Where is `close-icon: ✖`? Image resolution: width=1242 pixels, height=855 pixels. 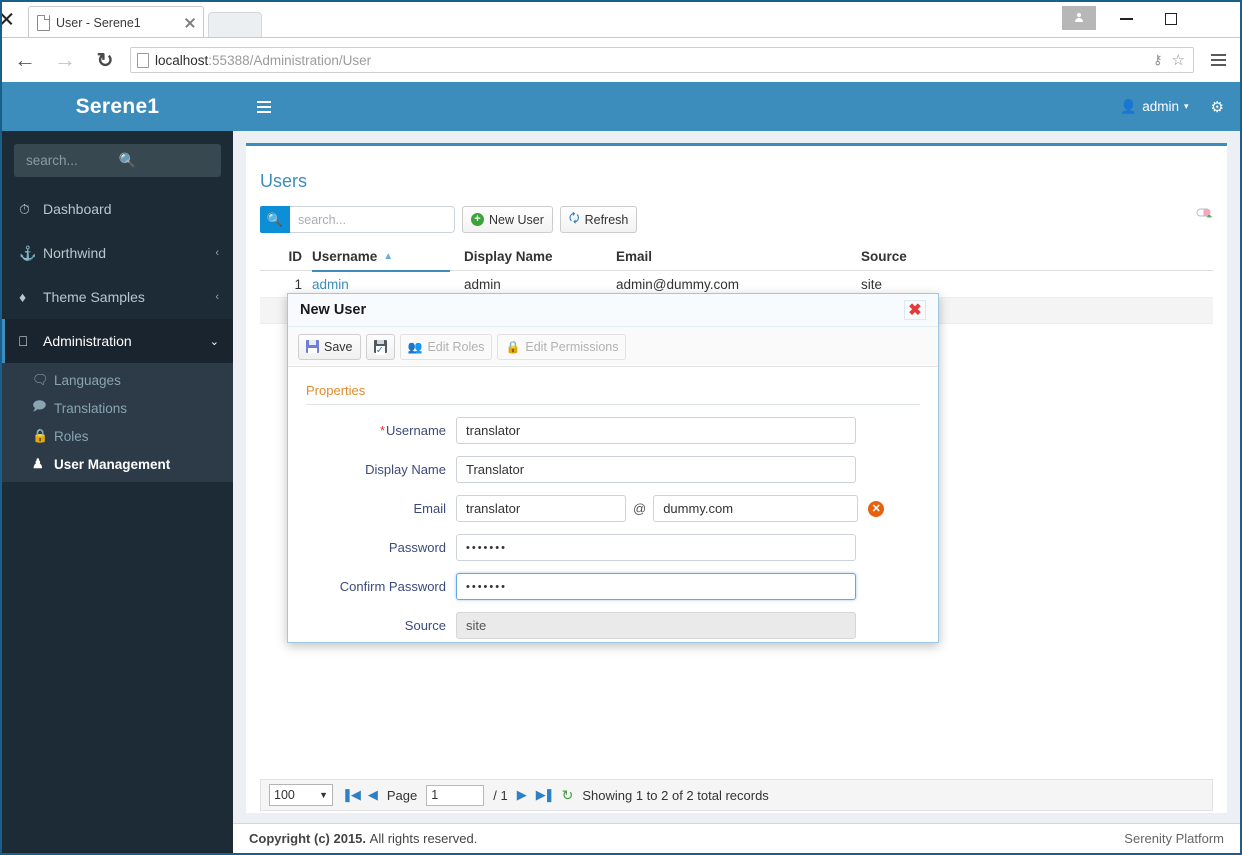 close-icon: ✖ is located at coordinates (915, 310).